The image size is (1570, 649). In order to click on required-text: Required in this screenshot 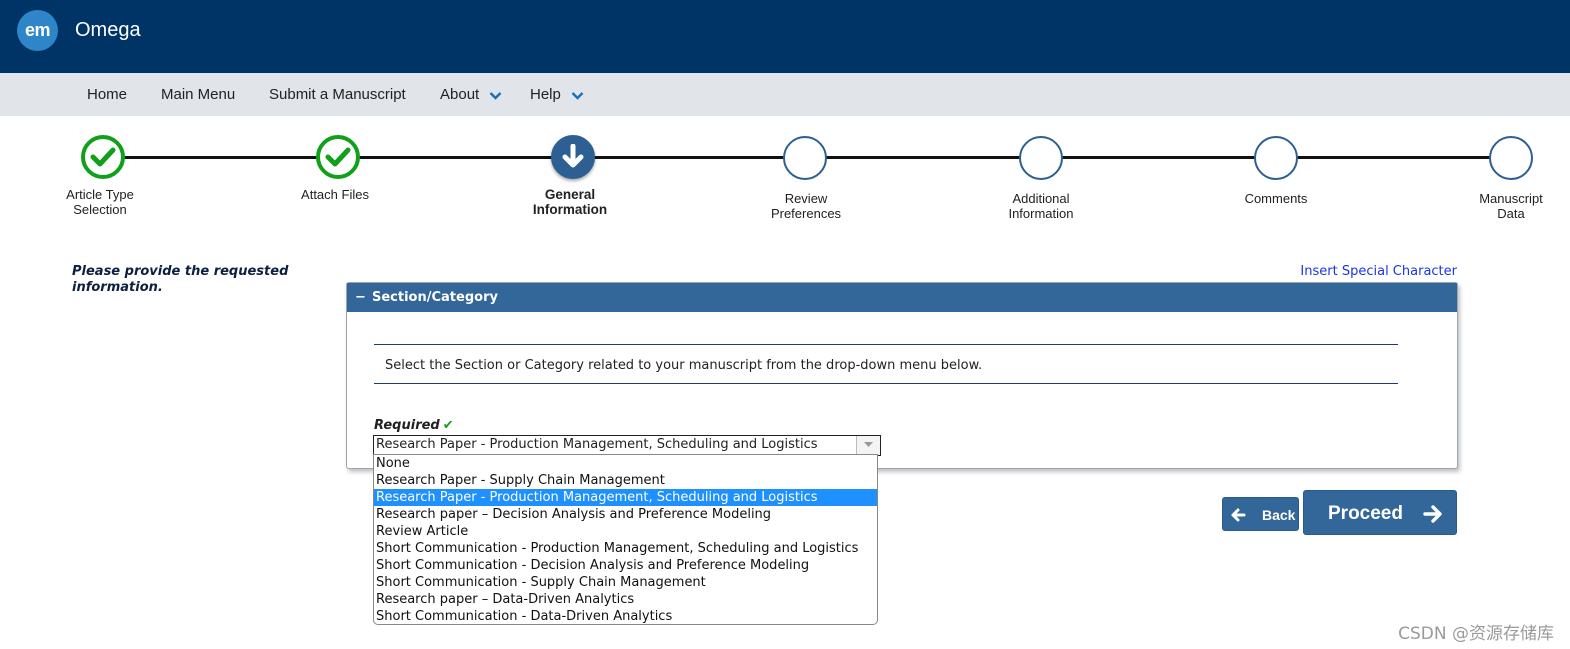, I will do `click(407, 425)`.